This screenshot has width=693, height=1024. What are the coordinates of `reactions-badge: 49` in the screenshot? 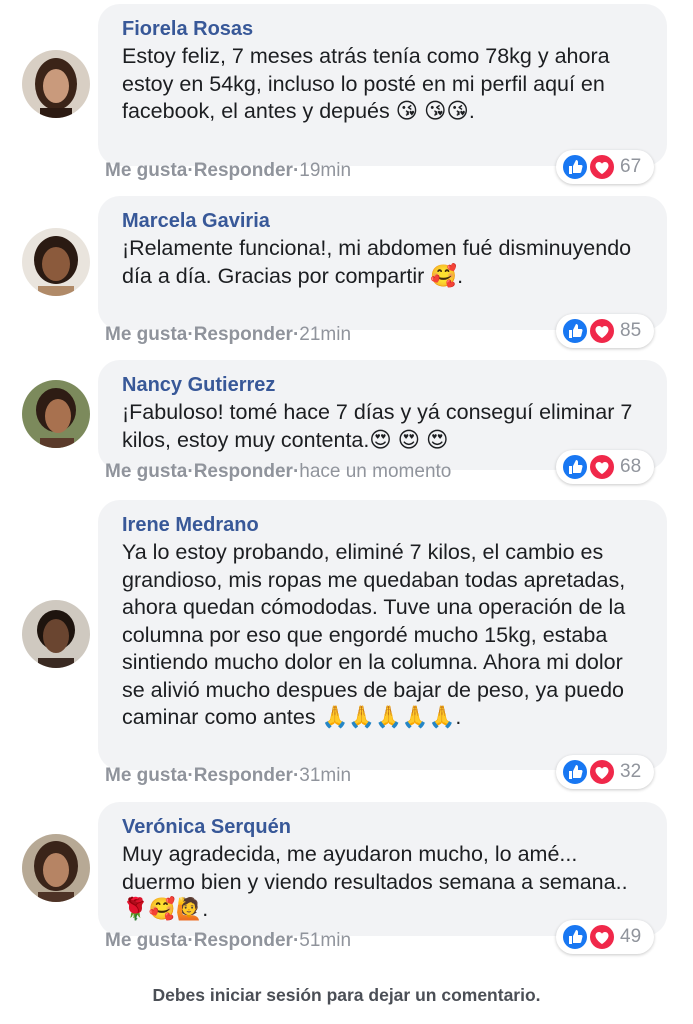 It's located at (605, 937).